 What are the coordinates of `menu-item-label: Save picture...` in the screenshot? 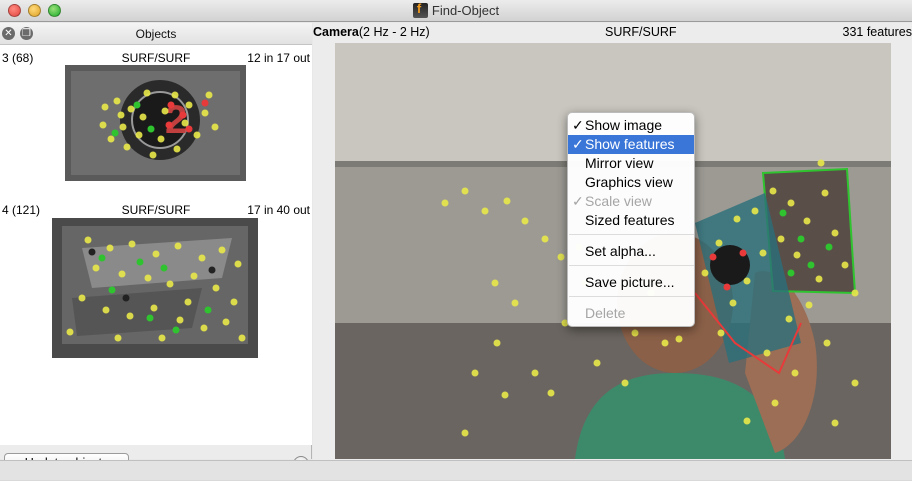 It's located at (630, 282).